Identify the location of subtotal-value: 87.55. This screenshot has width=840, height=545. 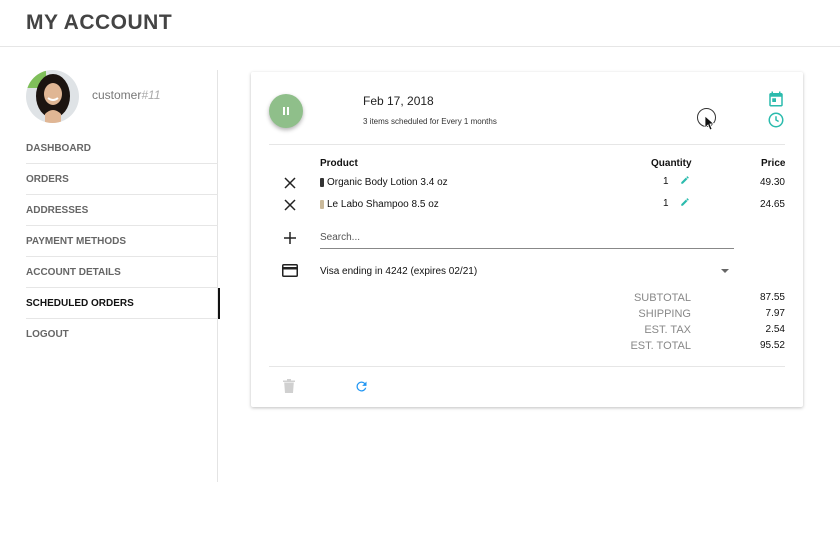
(772, 297).